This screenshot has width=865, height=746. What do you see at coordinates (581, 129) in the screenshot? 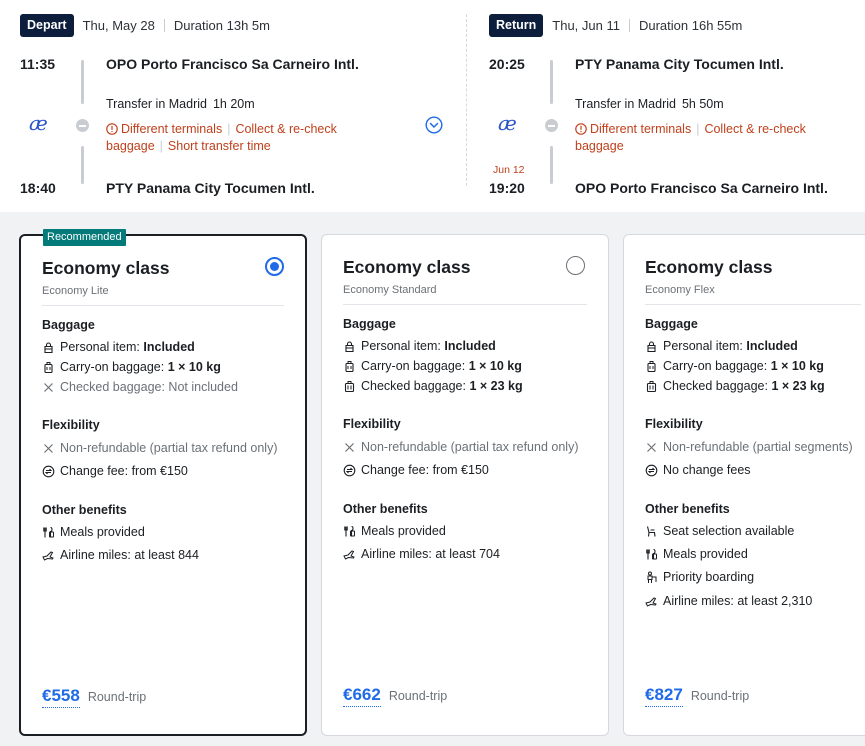
I see `warning-icon` at bounding box center [581, 129].